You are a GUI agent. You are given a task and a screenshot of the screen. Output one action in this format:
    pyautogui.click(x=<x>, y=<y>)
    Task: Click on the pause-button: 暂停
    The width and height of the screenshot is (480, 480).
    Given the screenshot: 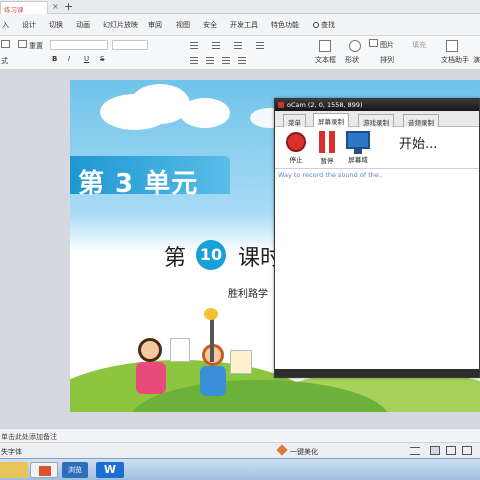 What is the action you would take?
    pyautogui.click(x=327, y=147)
    